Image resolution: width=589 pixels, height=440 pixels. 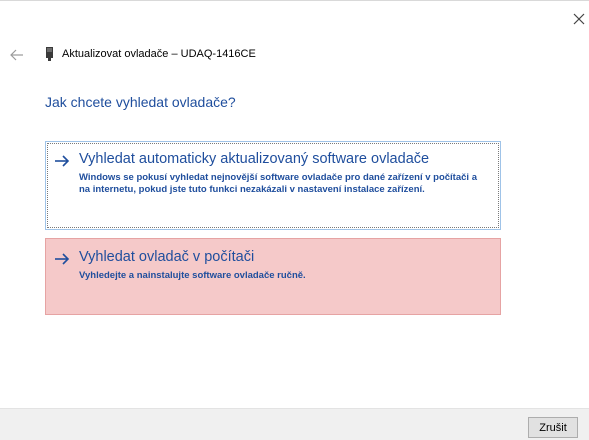 I want to click on device-icon, so click(x=49, y=54).